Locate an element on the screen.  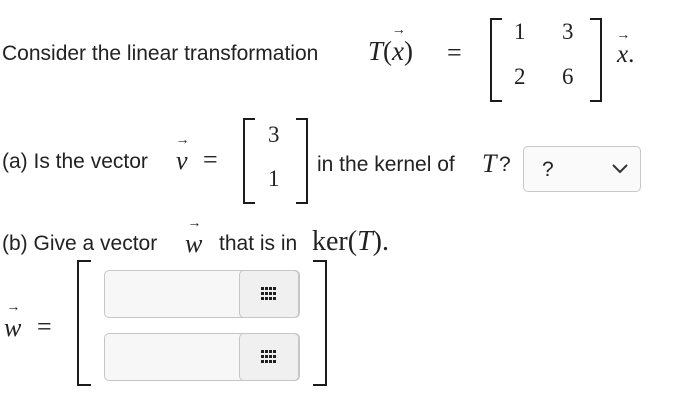
matrix-left-bracket is located at coordinates (496, 60).